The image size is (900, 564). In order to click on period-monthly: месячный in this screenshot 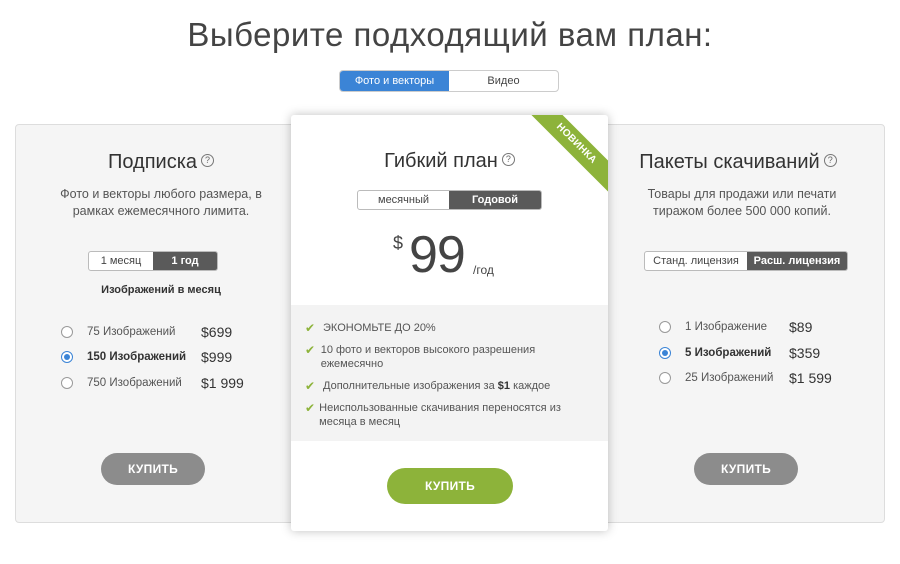, I will do `click(403, 200)`.